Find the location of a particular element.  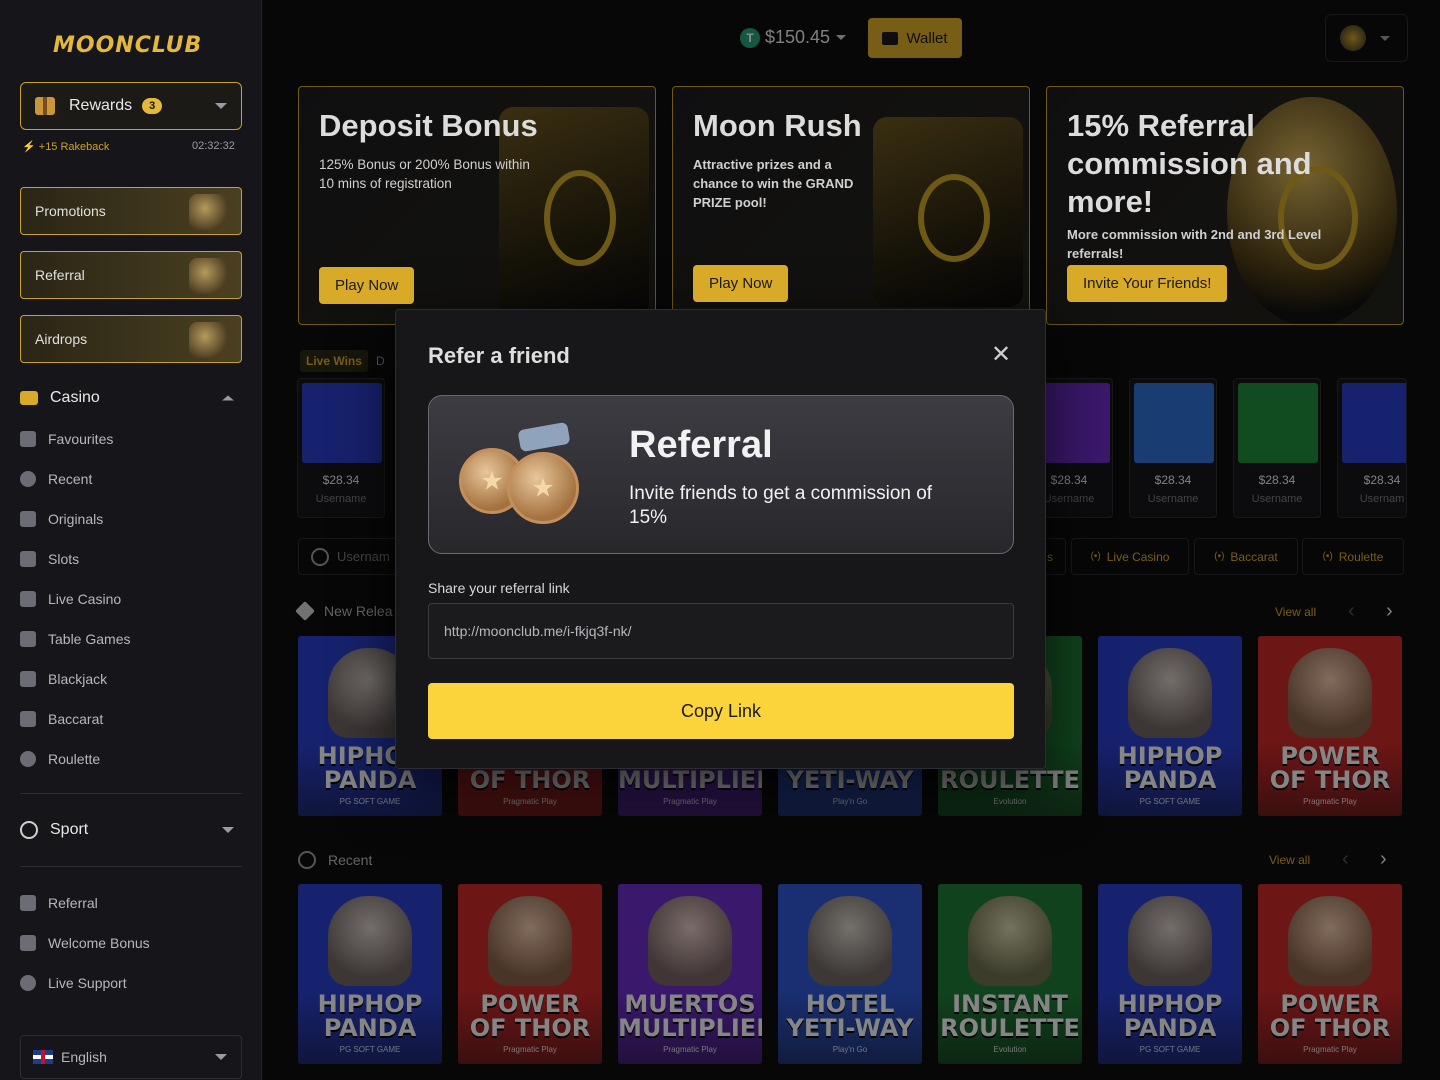

sidebar-item-welcome-bonus: Welcome Bonus is located at coordinates (85, 943).